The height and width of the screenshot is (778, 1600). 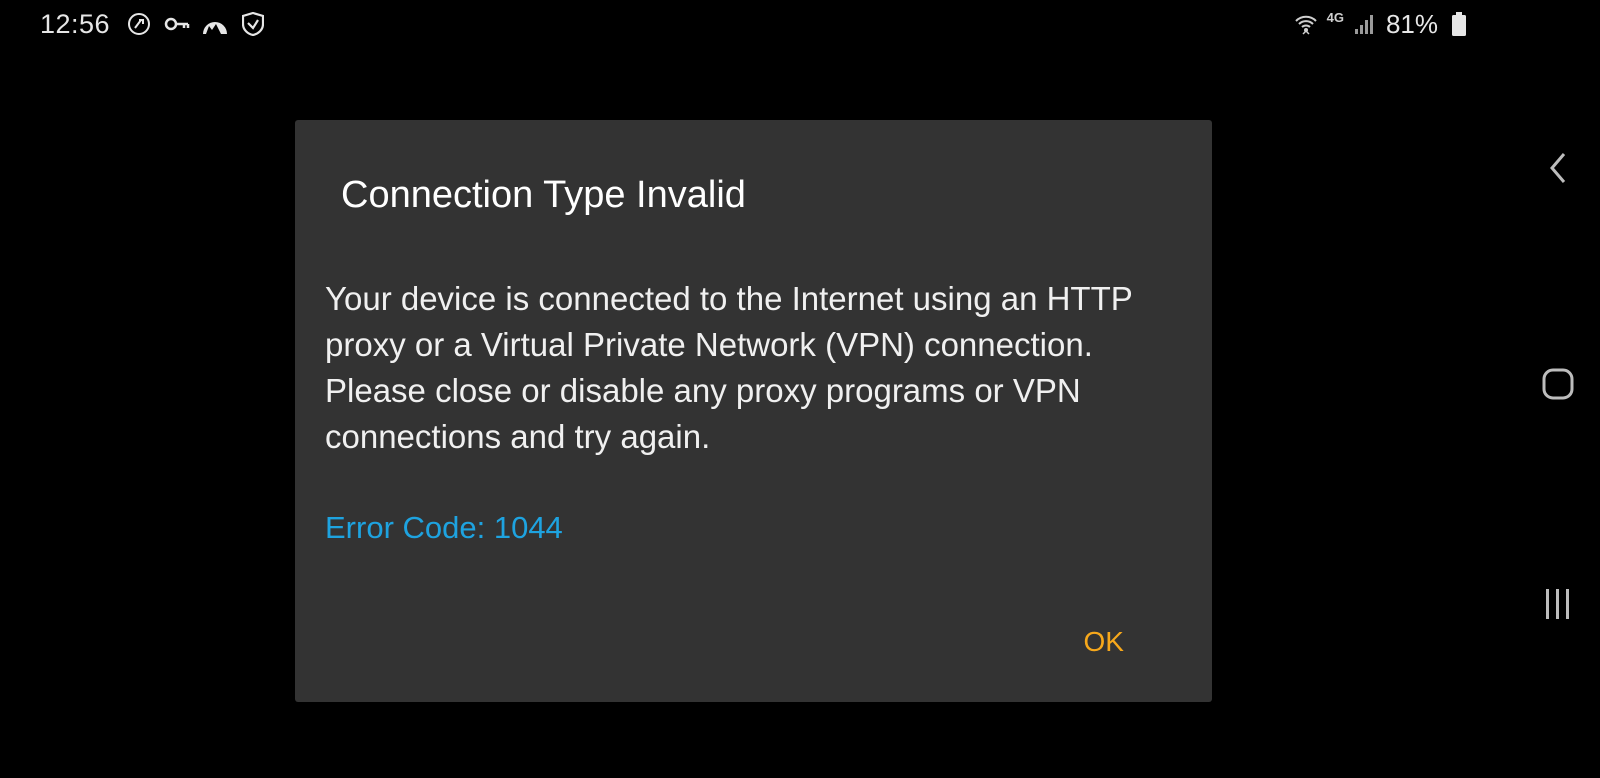 What do you see at coordinates (1459, 24) in the screenshot?
I see `battery-icon` at bounding box center [1459, 24].